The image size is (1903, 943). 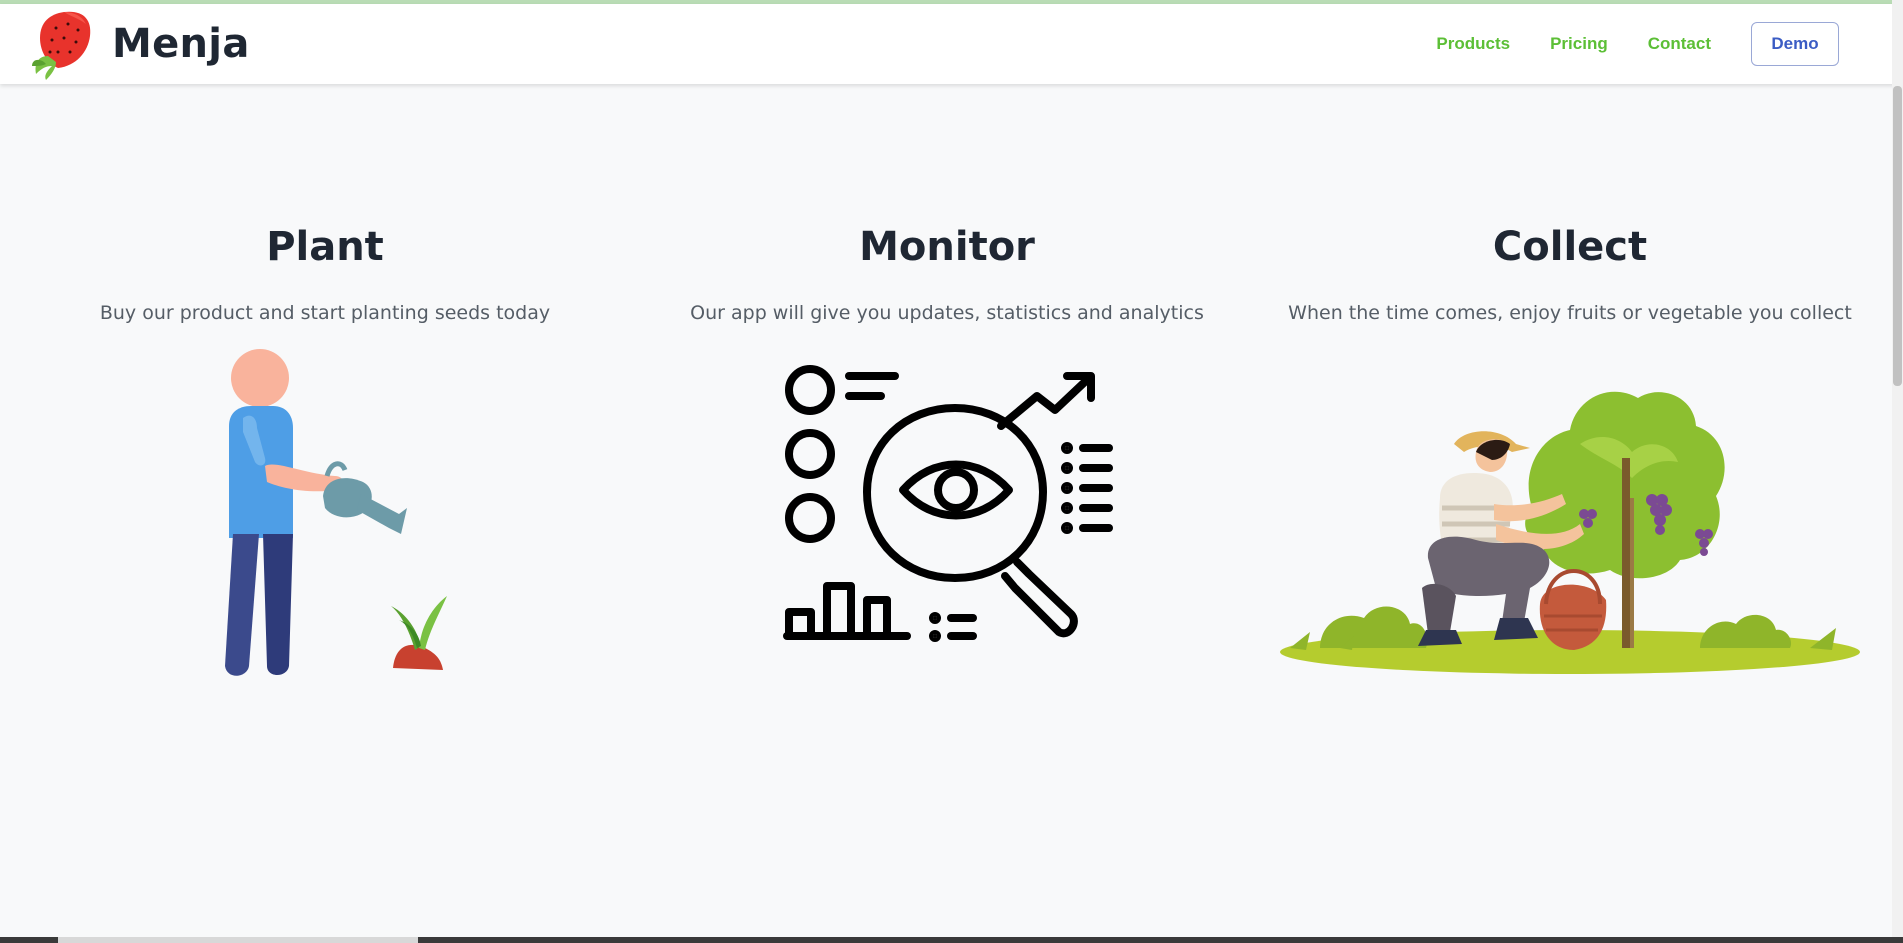 What do you see at coordinates (181, 44) in the screenshot?
I see `brand-name: Menja` at bounding box center [181, 44].